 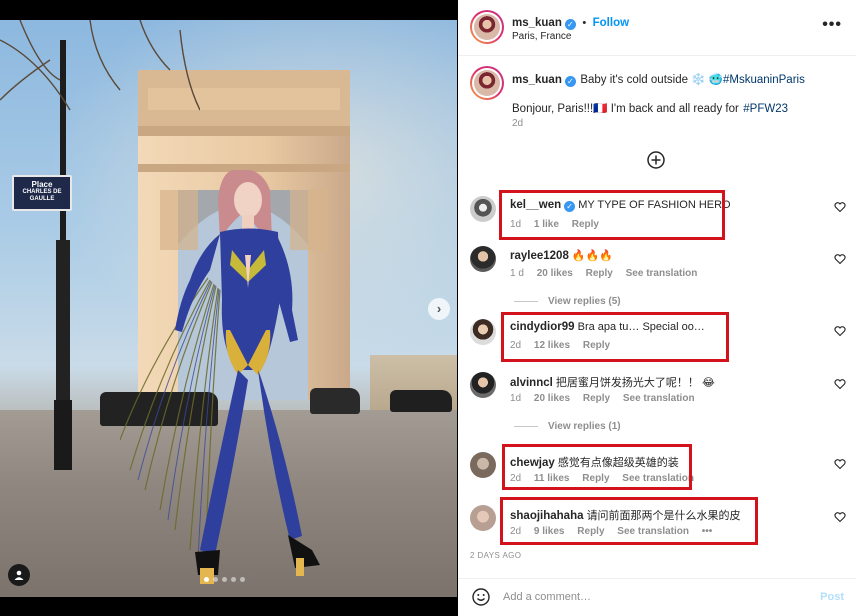 What do you see at coordinates (567, 426) in the screenshot?
I see `view-replies-button: View replies (1)` at bounding box center [567, 426].